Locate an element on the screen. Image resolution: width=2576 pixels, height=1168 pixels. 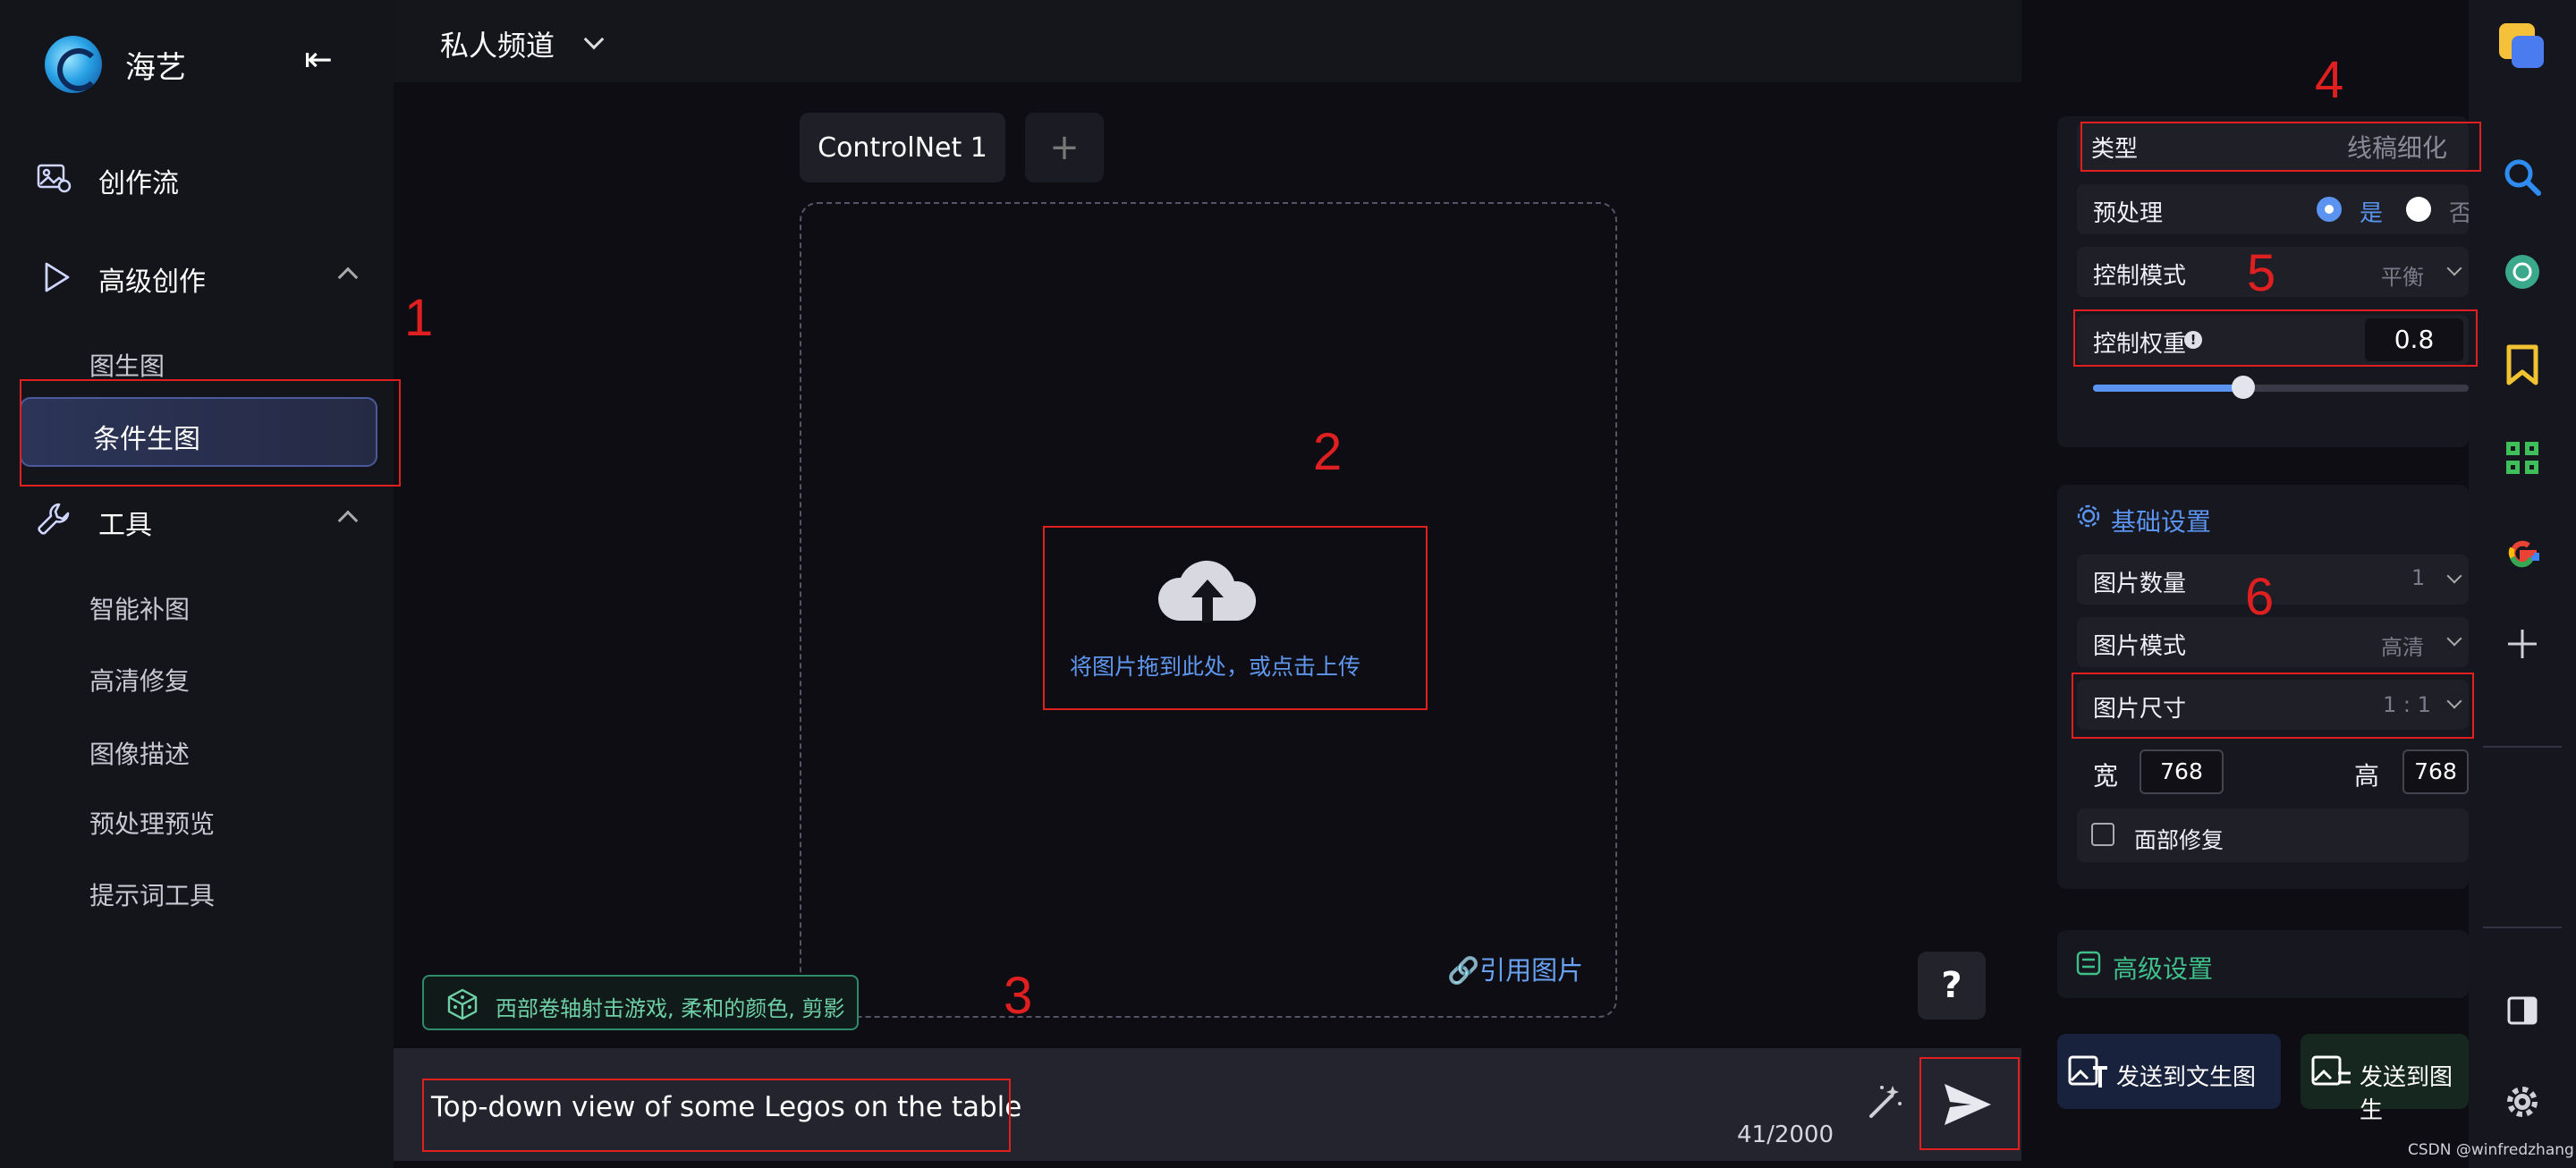
sidebar-item-upscale: 高清修复 is located at coordinates (139, 680).